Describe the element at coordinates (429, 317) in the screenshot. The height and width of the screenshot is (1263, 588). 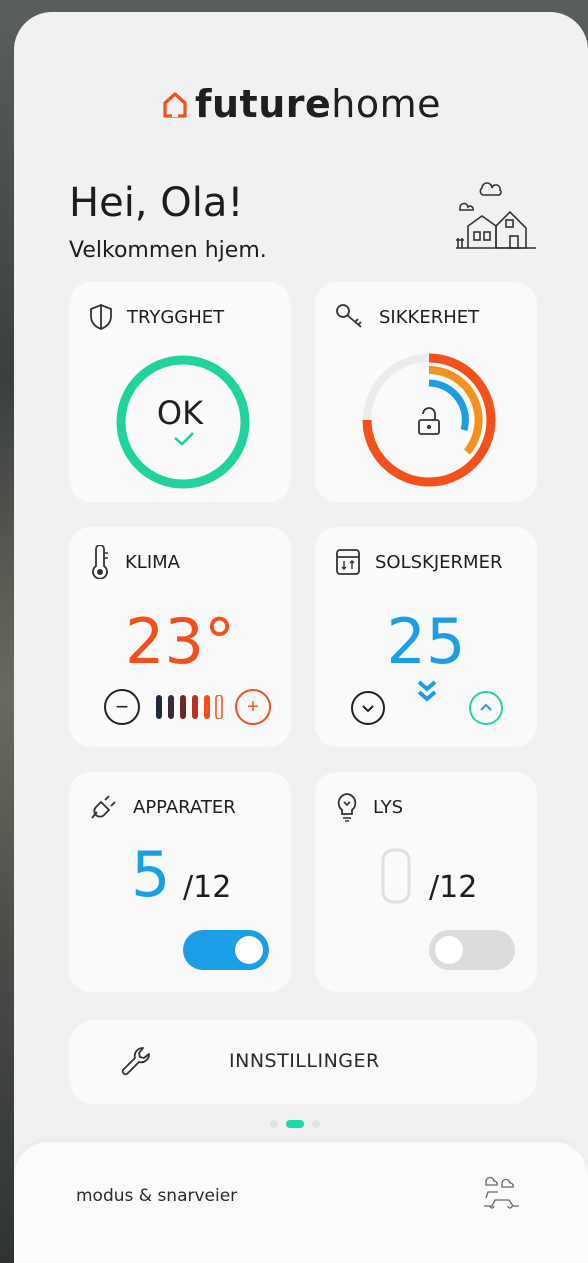
I see `sikkerhet-title: SIKKERHET` at that location.